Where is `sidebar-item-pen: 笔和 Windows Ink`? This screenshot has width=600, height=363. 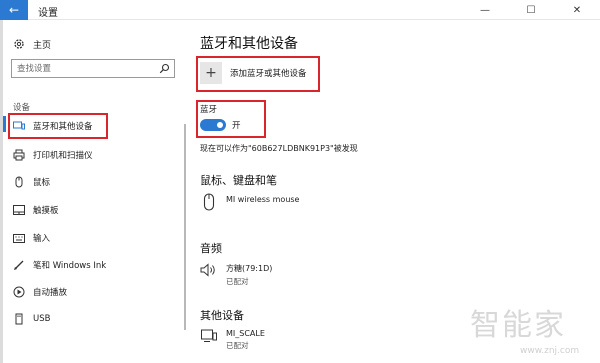
sidebar-item-pen: 笔和 Windows Ink is located at coordinates (59, 265).